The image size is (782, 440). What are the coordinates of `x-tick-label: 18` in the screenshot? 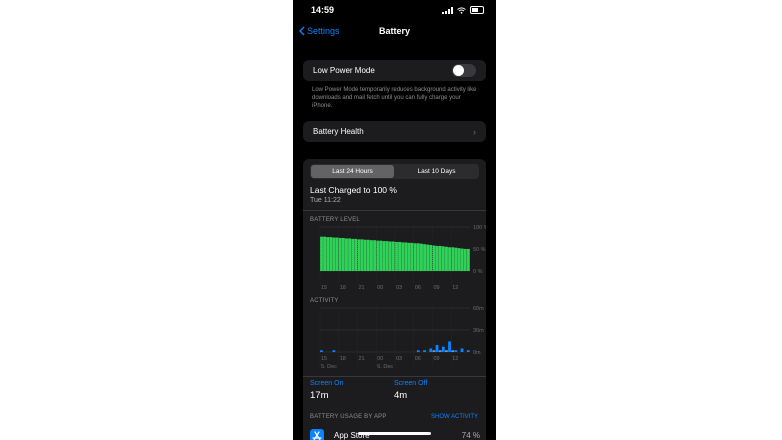 It's located at (343, 359).